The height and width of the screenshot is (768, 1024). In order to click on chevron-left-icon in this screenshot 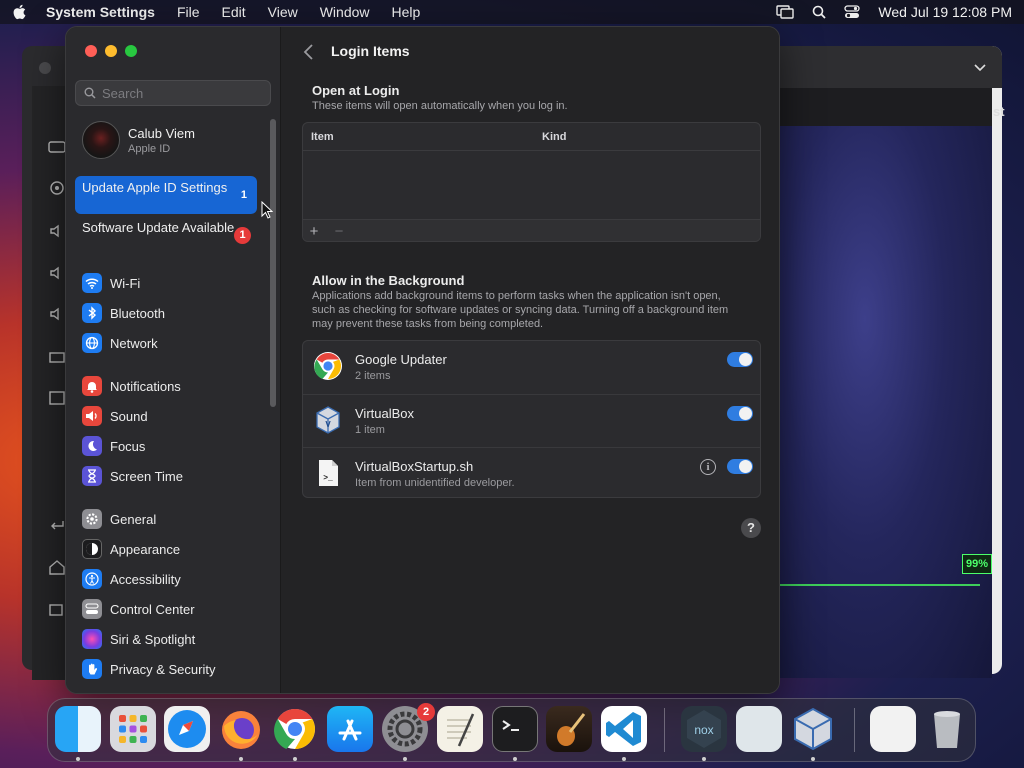, I will do `click(309, 52)`.